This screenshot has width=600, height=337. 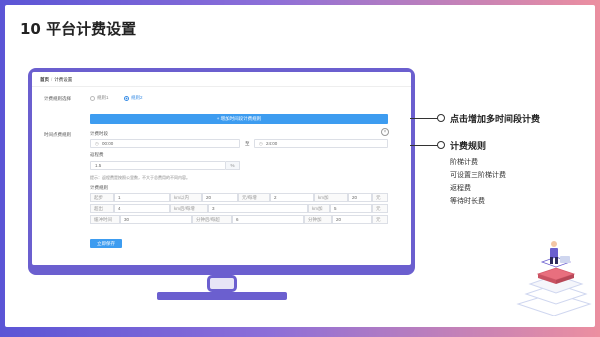 What do you see at coordinates (142, 208) in the screenshot?
I see `rule-value-input: 4` at bounding box center [142, 208].